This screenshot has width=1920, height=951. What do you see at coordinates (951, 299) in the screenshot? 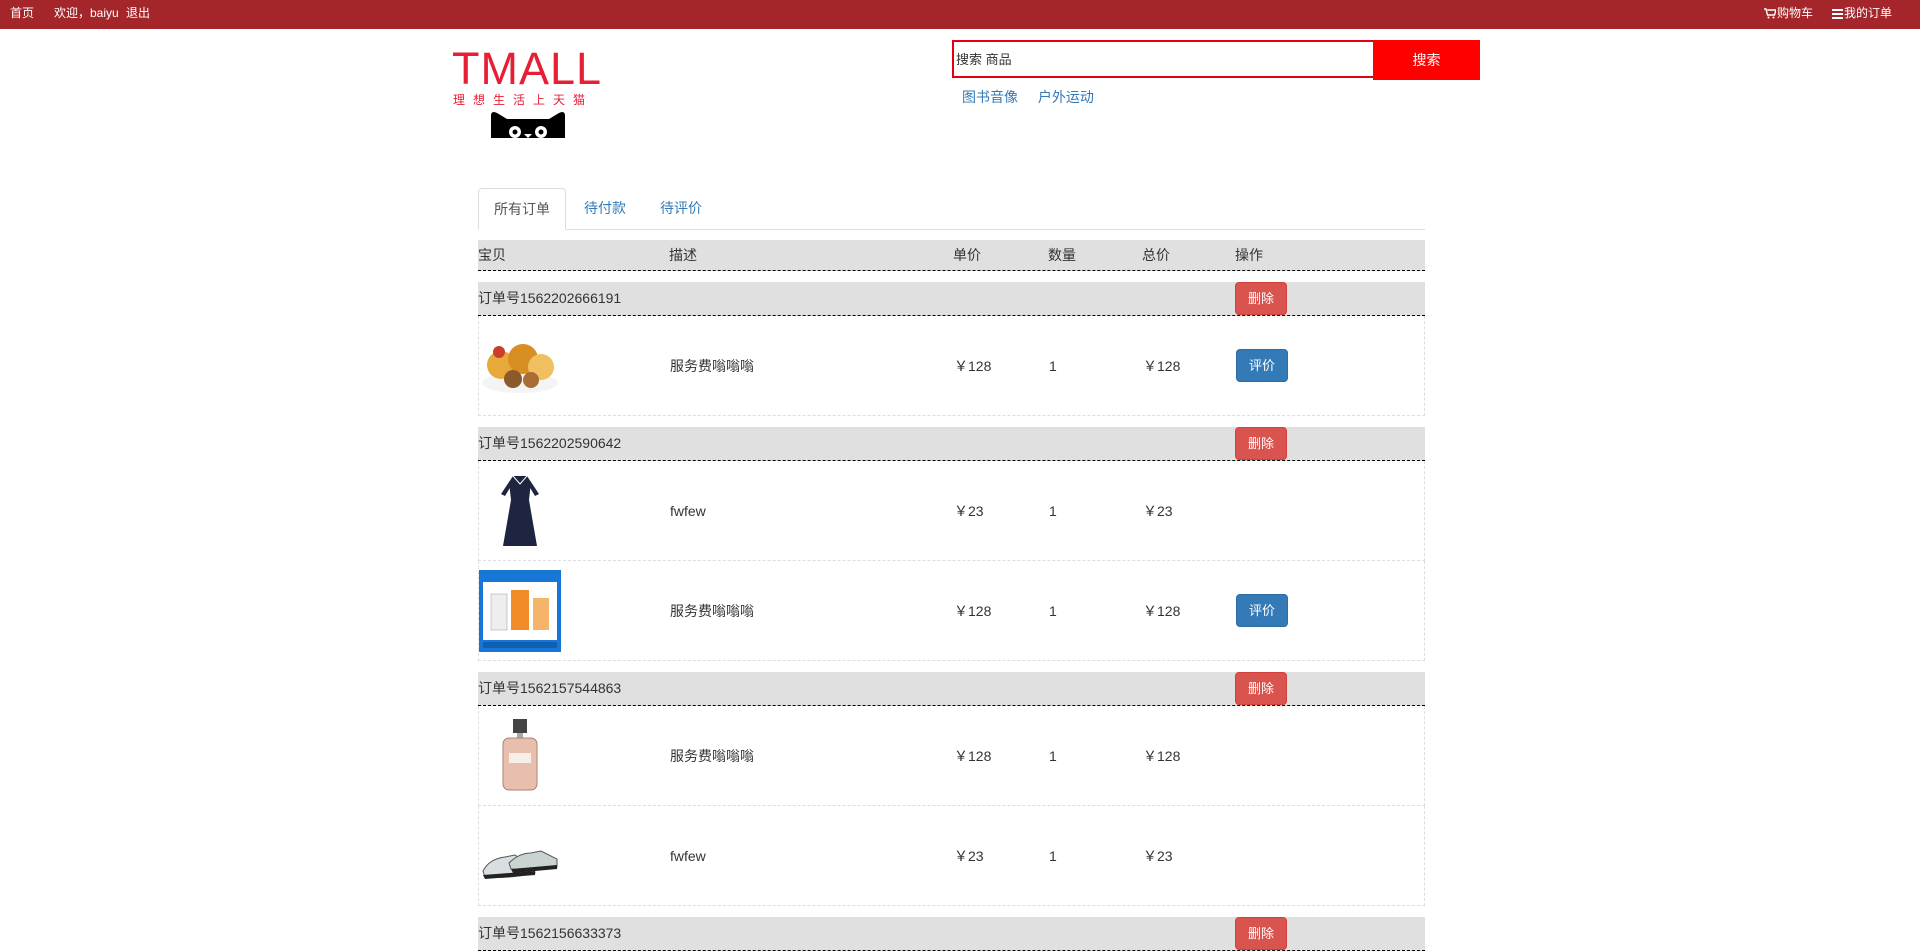
I see `order-header: 订单号1562202666191 删除` at bounding box center [951, 299].